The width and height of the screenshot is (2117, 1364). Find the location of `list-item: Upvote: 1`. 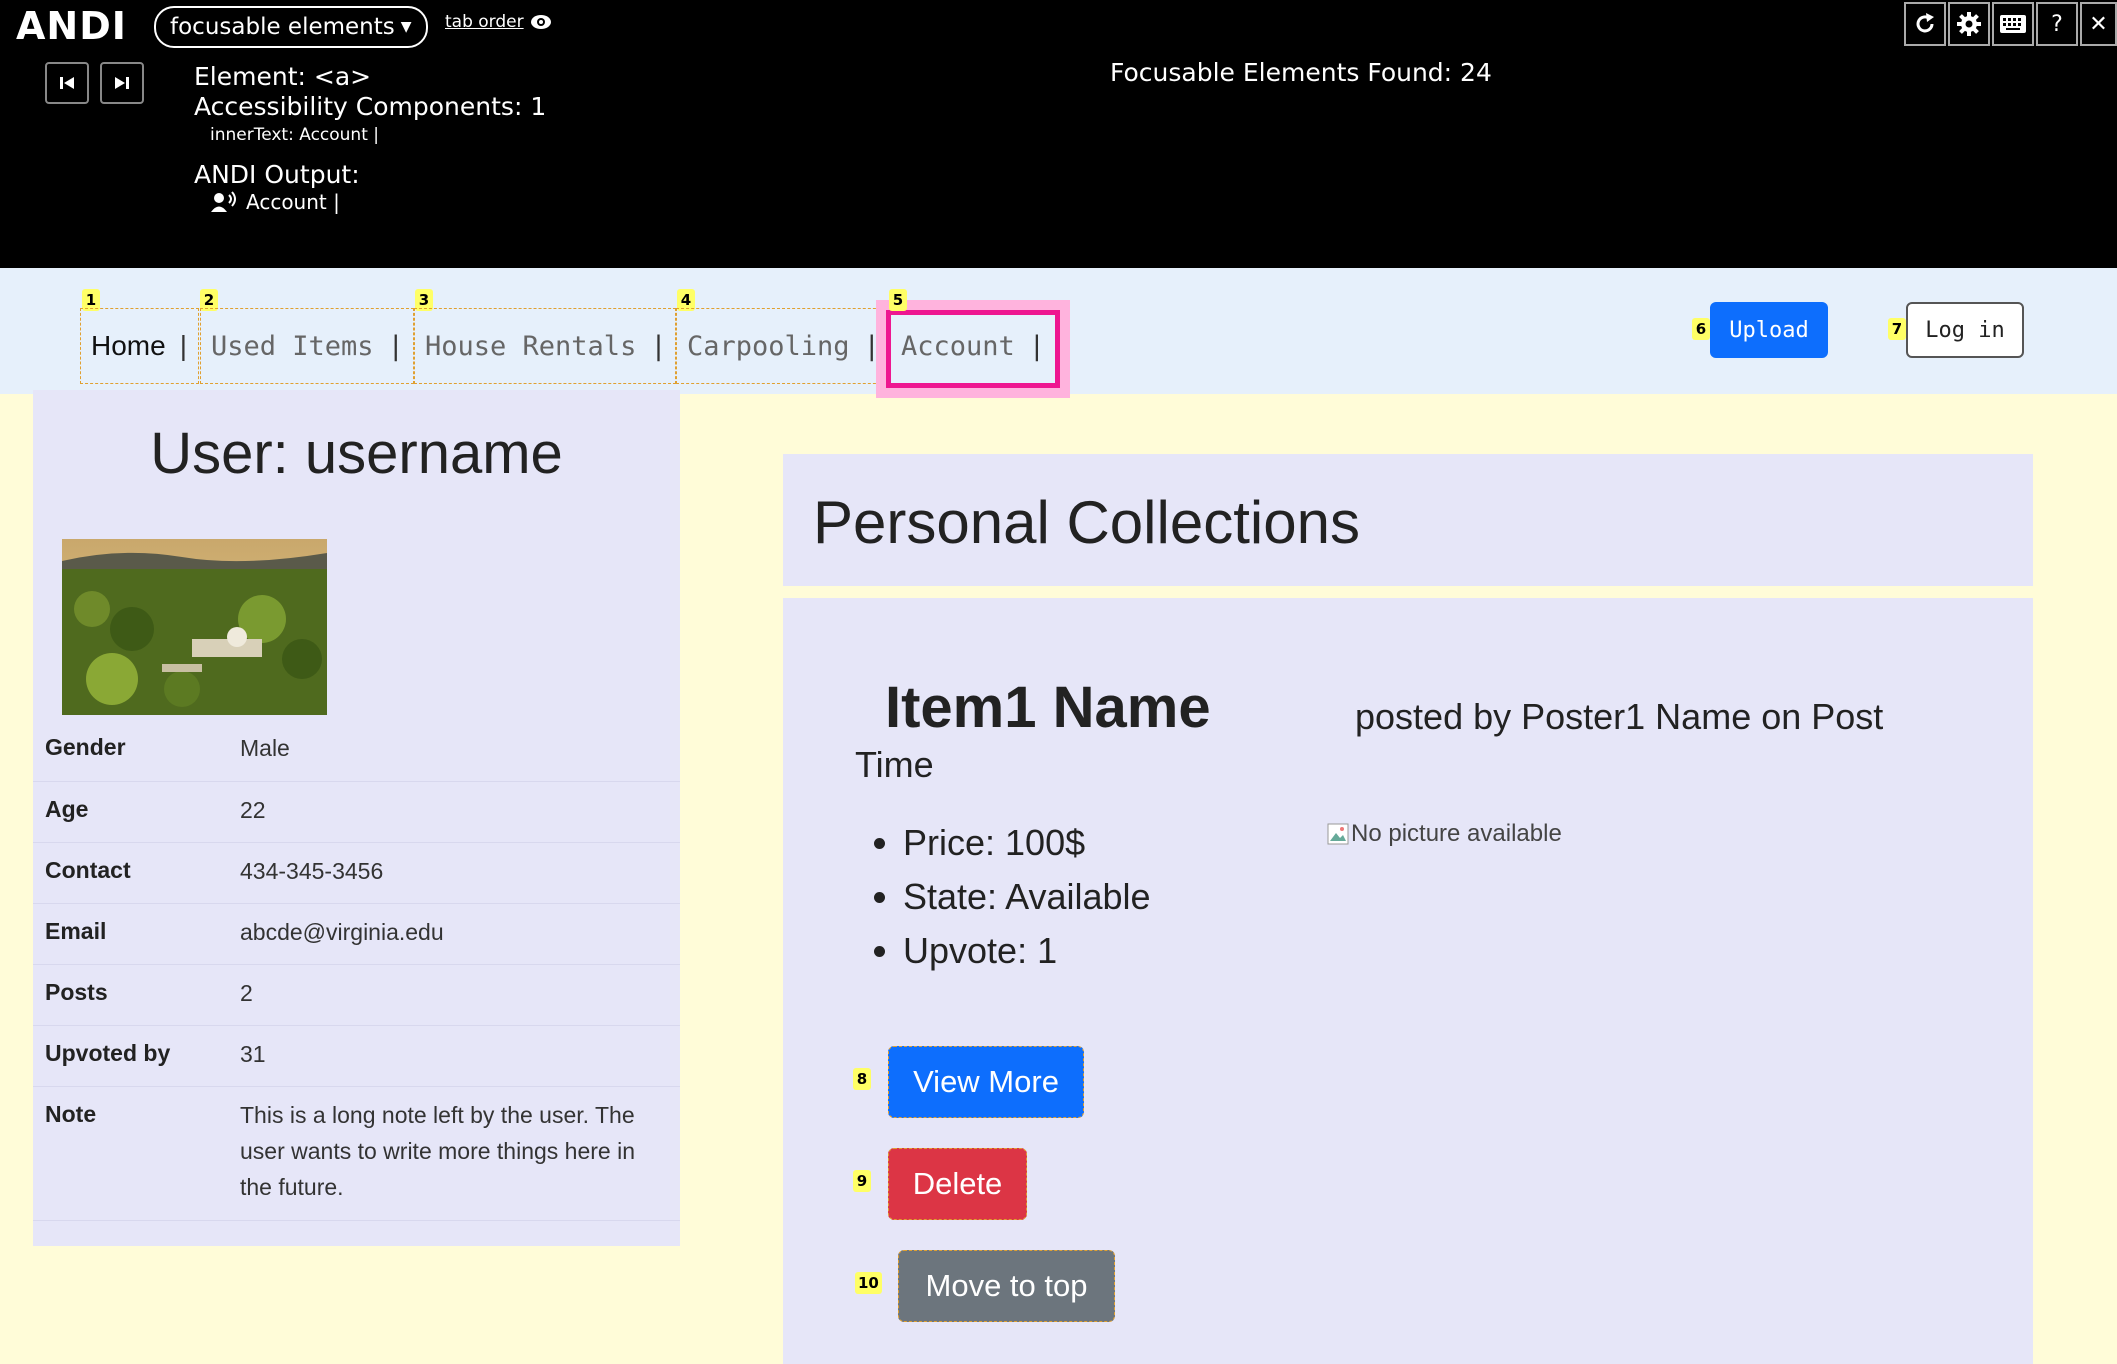

list-item: Upvote: 1 is located at coordinates (1027, 951).